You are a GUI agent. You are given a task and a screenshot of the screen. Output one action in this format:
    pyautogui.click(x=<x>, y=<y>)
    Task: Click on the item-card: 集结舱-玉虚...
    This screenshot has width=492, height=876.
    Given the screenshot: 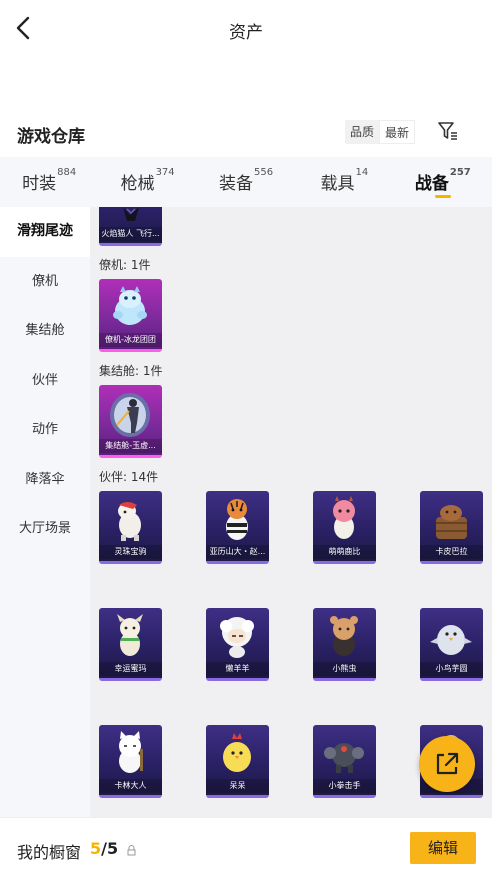 What is the action you would take?
    pyautogui.click(x=130, y=421)
    